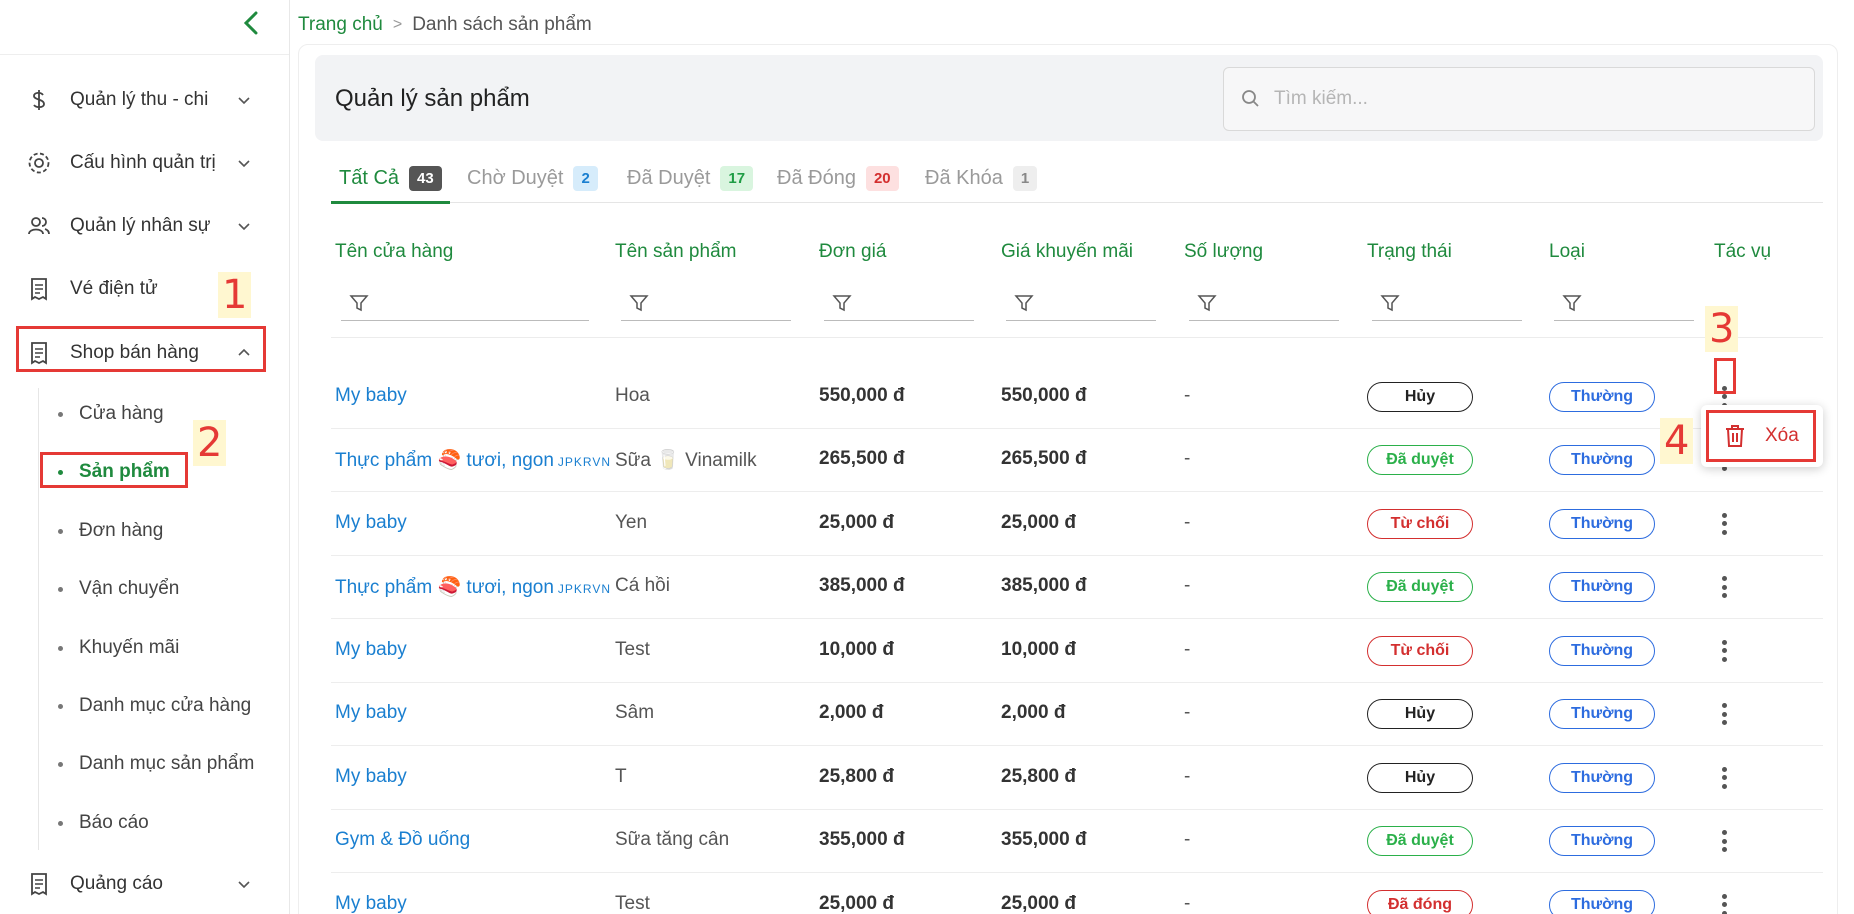  I want to click on column-header-shop: Tên cửa hàng, so click(394, 251).